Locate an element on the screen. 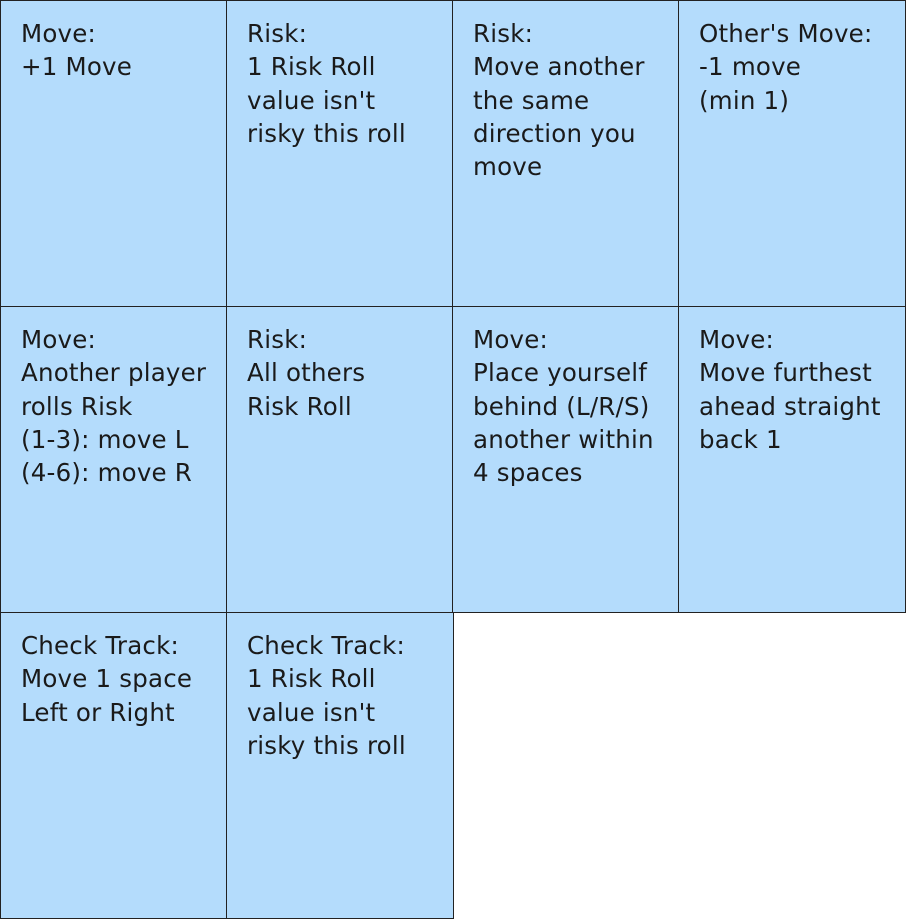 This screenshot has width=906, height=919. card-text-line: Move 1 space is located at coordinates (107, 679).